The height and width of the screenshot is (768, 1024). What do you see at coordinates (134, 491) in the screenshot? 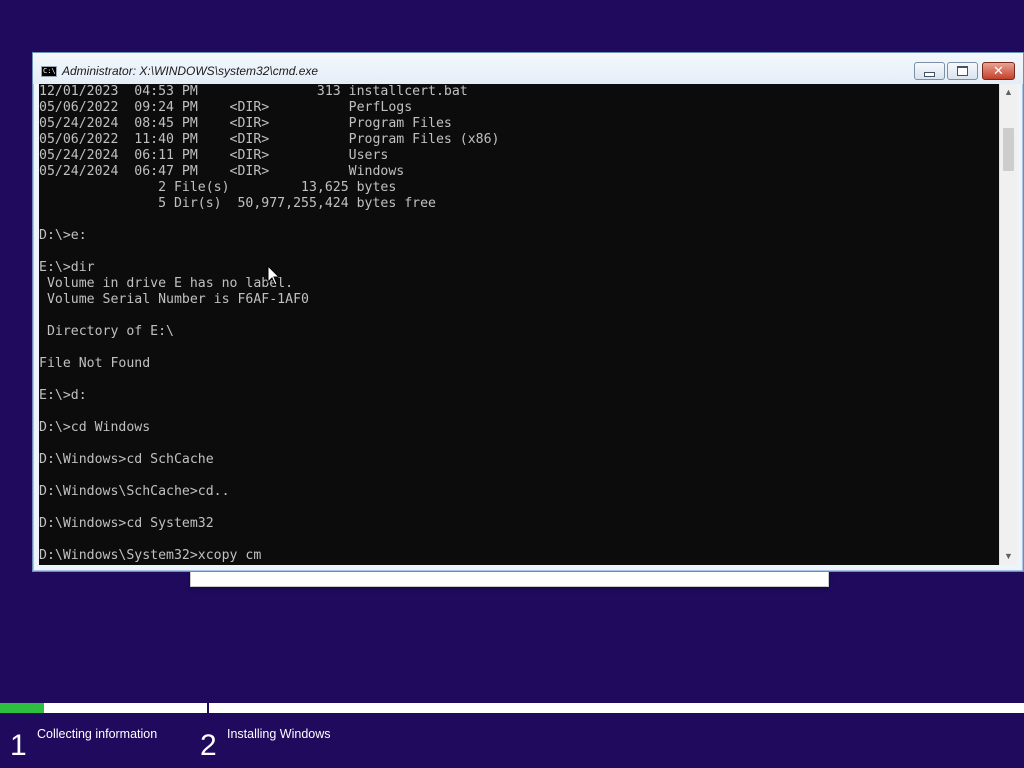
I see `console-line: D:\Windows\SchCache>cd..` at bounding box center [134, 491].